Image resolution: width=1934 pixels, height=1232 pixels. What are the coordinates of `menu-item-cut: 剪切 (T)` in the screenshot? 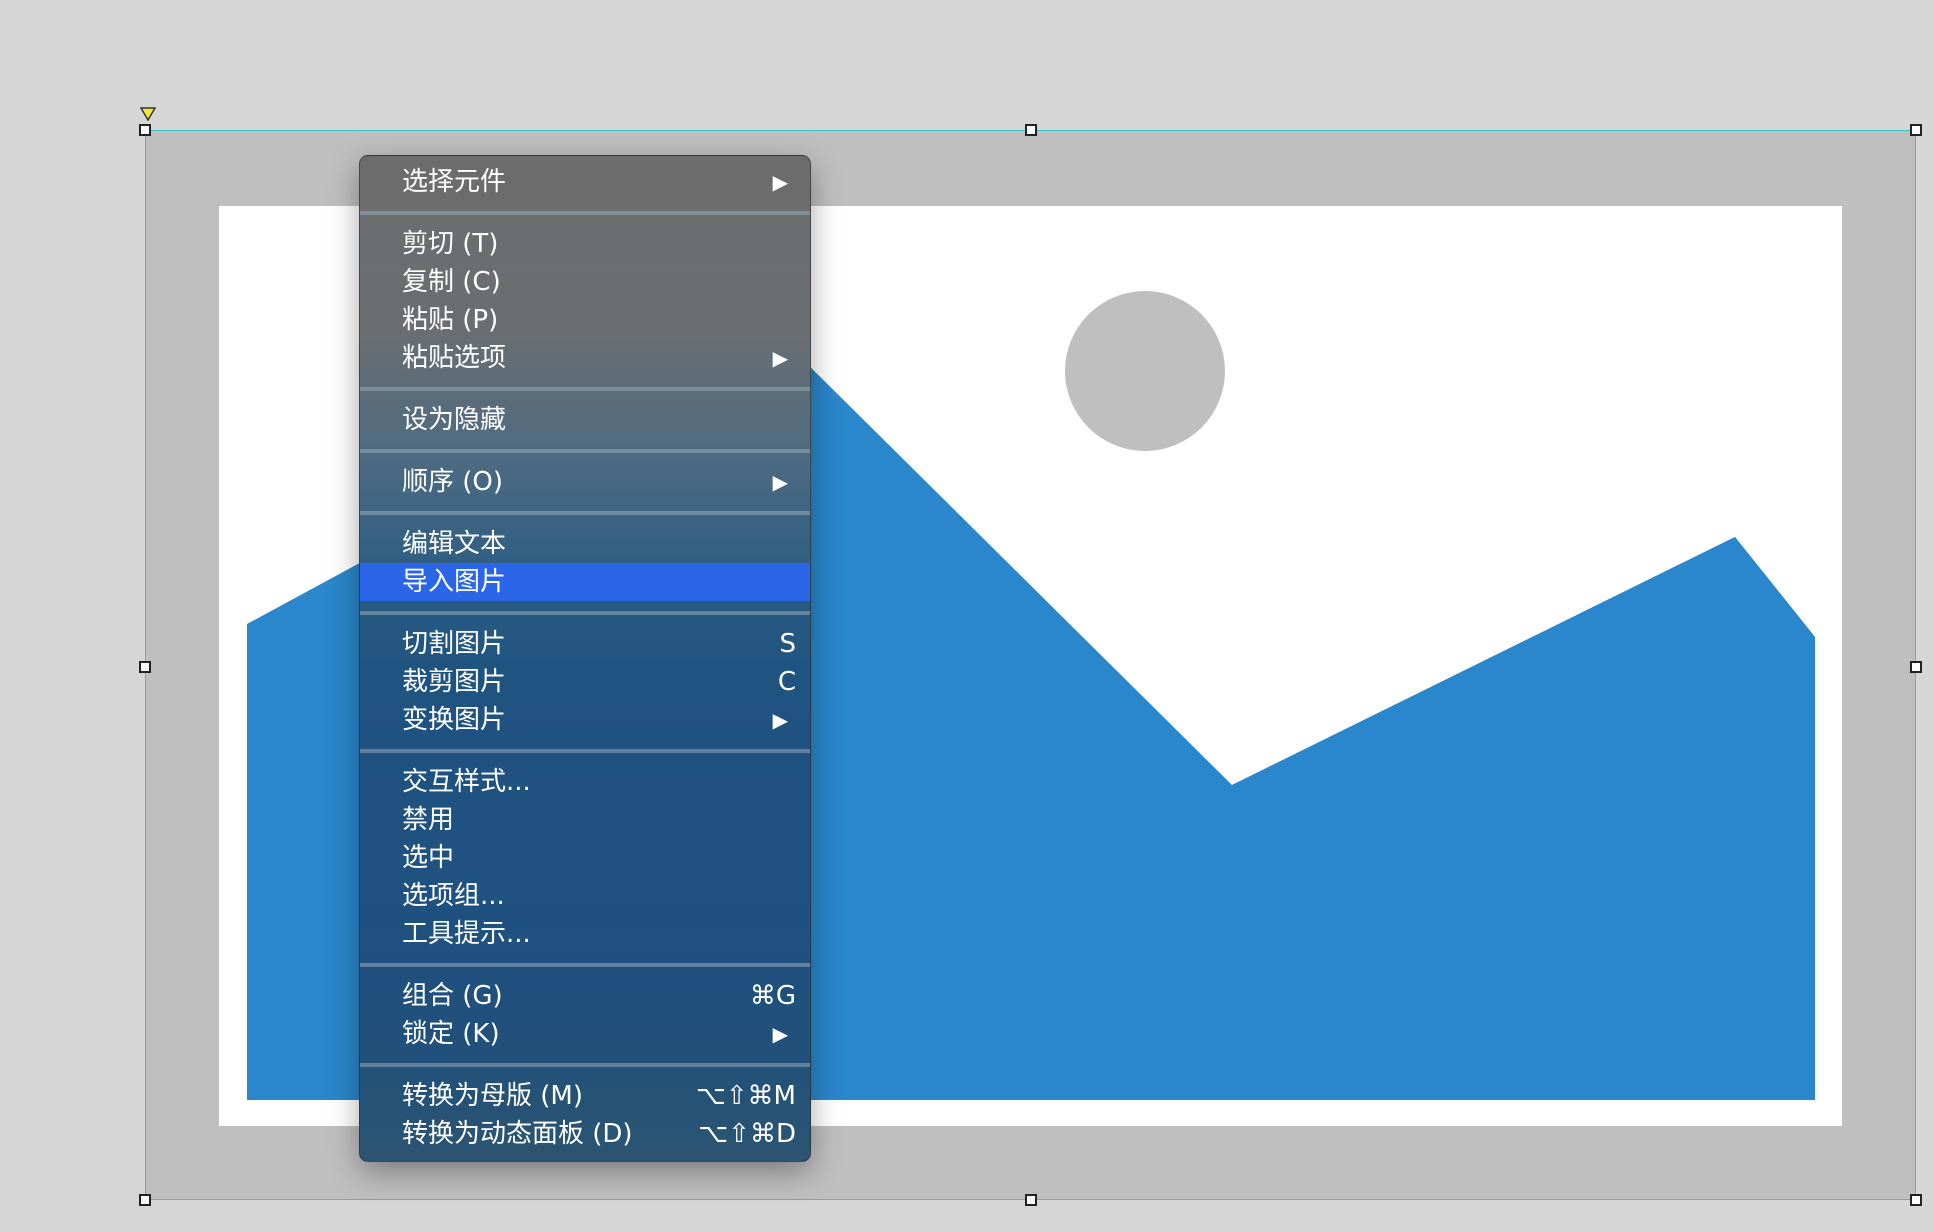 It's located at (585, 244).